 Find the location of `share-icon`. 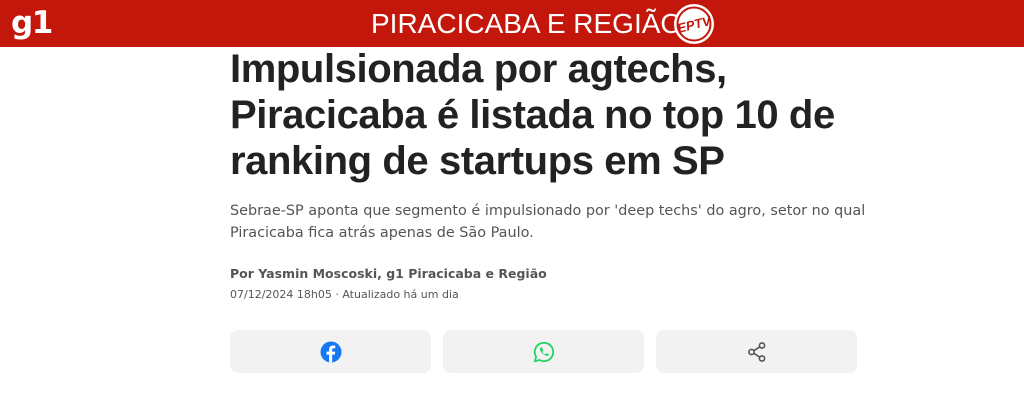

share-icon is located at coordinates (756, 351).